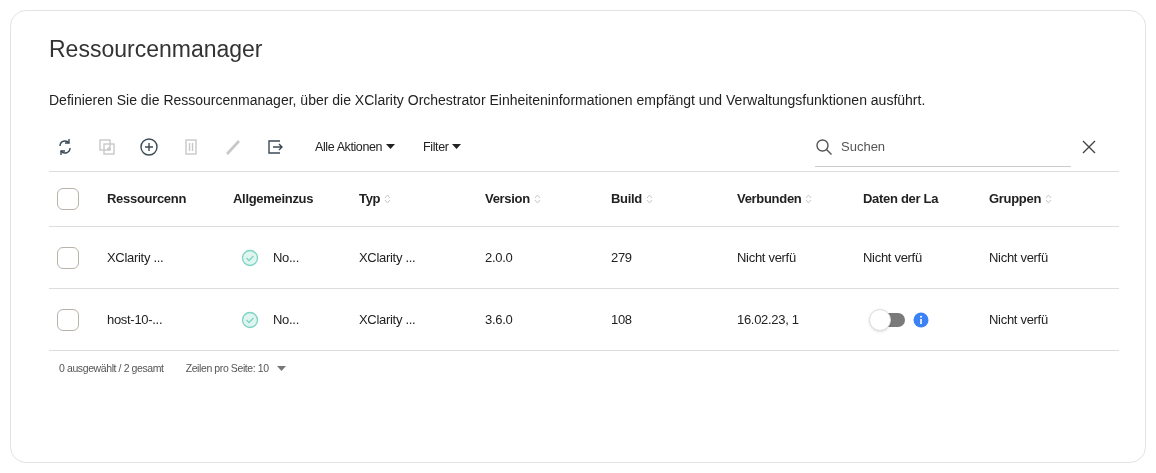  What do you see at coordinates (235, 369) in the screenshot?
I see `rows-per-page-dropdown: Zeilen pro Seite: 10` at bounding box center [235, 369].